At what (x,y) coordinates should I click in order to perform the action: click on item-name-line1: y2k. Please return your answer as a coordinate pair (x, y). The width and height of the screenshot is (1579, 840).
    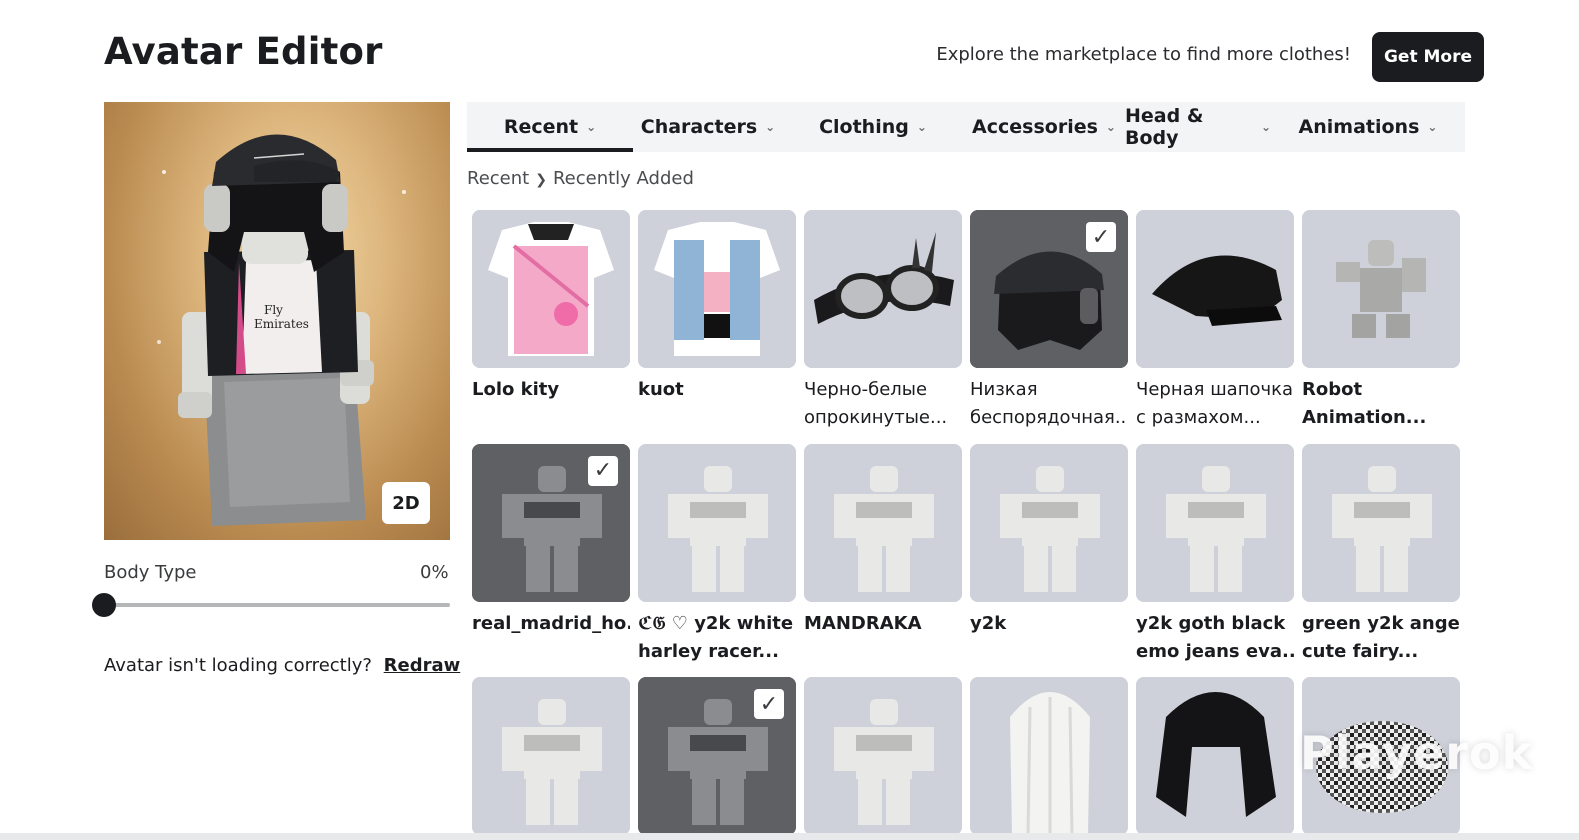
    Looking at the image, I should click on (988, 623).